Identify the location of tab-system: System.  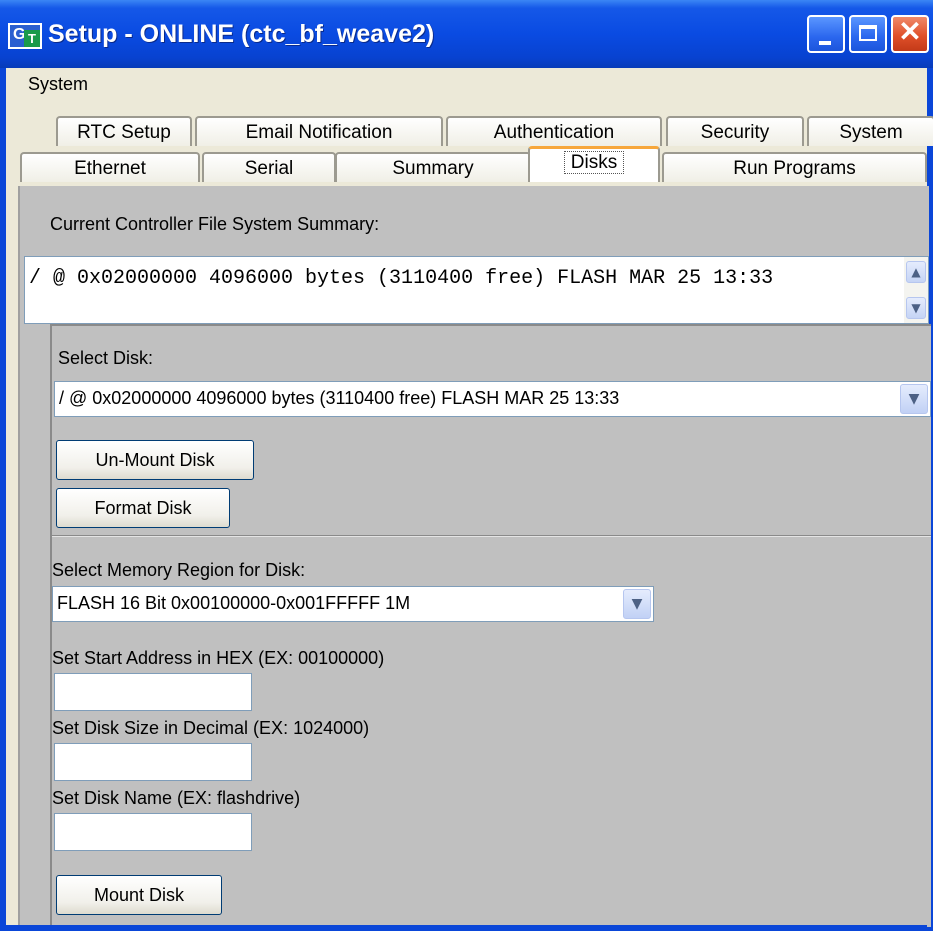
(870, 131).